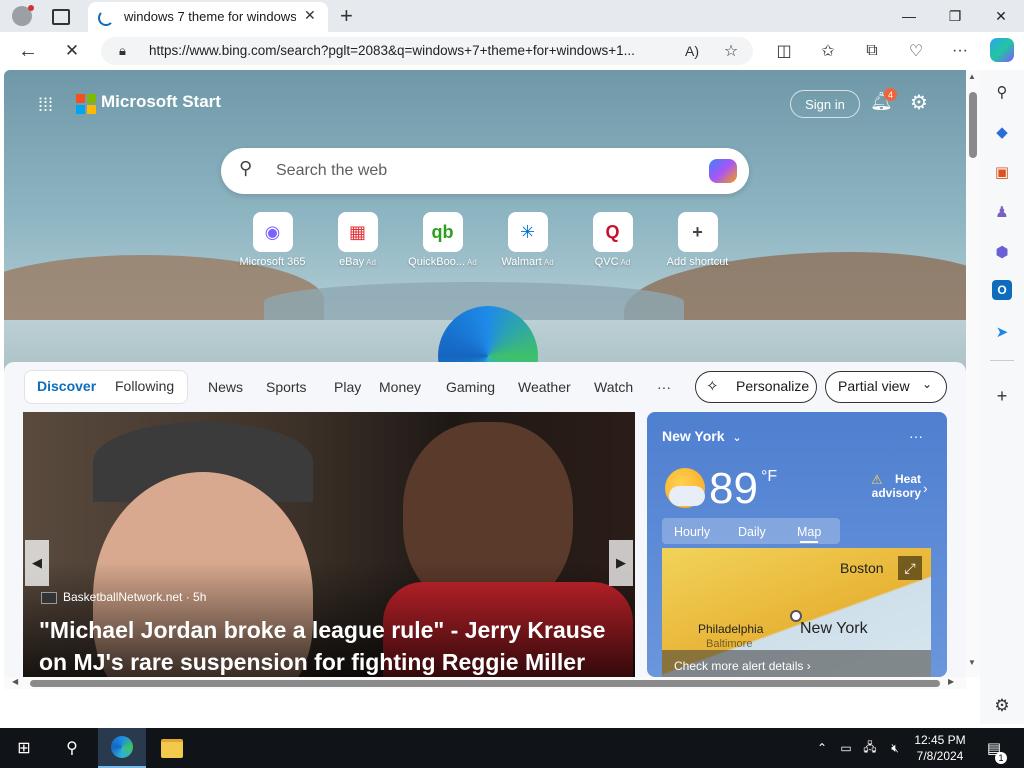 This screenshot has width=1024, height=768. What do you see at coordinates (470, 387) in the screenshot?
I see `nav-item: Gaming` at bounding box center [470, 387].